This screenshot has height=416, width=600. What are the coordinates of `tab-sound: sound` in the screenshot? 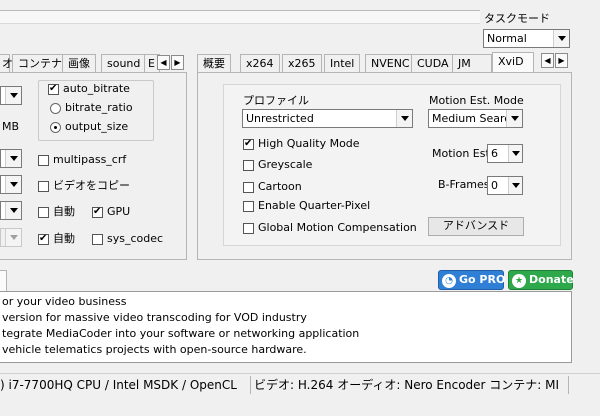 It's located at (124, 64).